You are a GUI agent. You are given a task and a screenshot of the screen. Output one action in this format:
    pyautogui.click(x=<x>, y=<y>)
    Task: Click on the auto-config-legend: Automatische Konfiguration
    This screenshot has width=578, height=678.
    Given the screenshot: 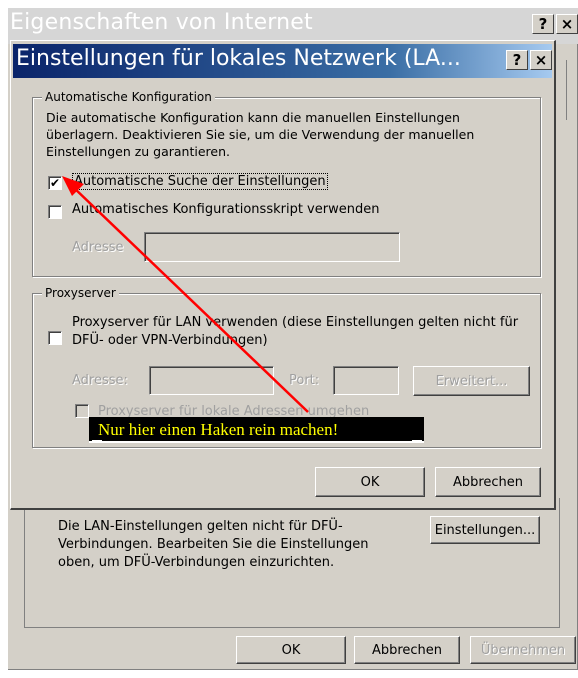 What is the action you would take?
    pyautogui.click(x=128, y=97)
    